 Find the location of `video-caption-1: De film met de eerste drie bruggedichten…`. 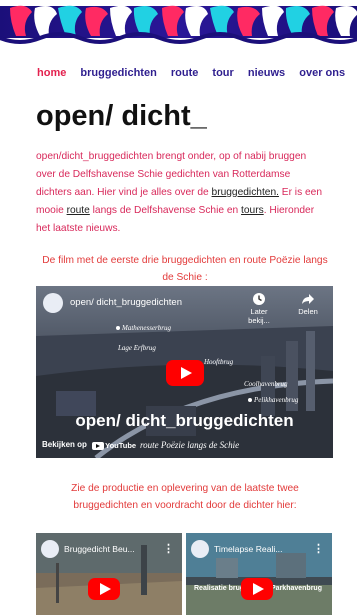

video-caption-1: De film met de eerste drie bruggedichten… is located at coordinates (185, 269).